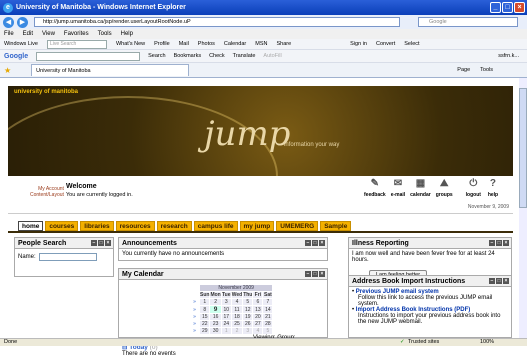  I want to click on calendar-day-today: 9, so click(215, 309).